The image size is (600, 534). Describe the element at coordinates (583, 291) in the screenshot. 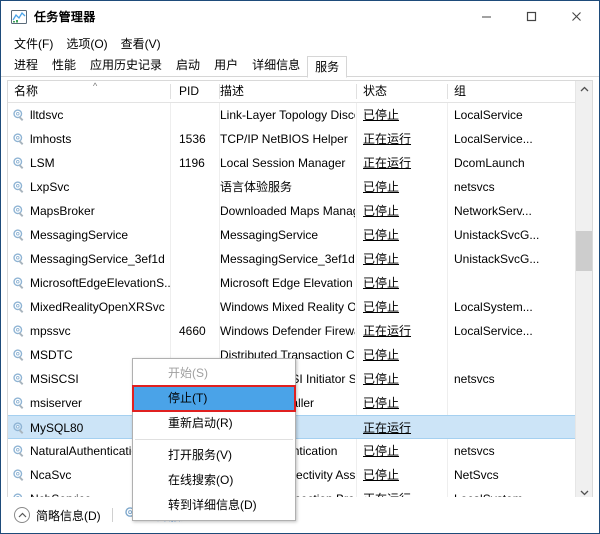

I see `vertical-scrollbar` at that location.